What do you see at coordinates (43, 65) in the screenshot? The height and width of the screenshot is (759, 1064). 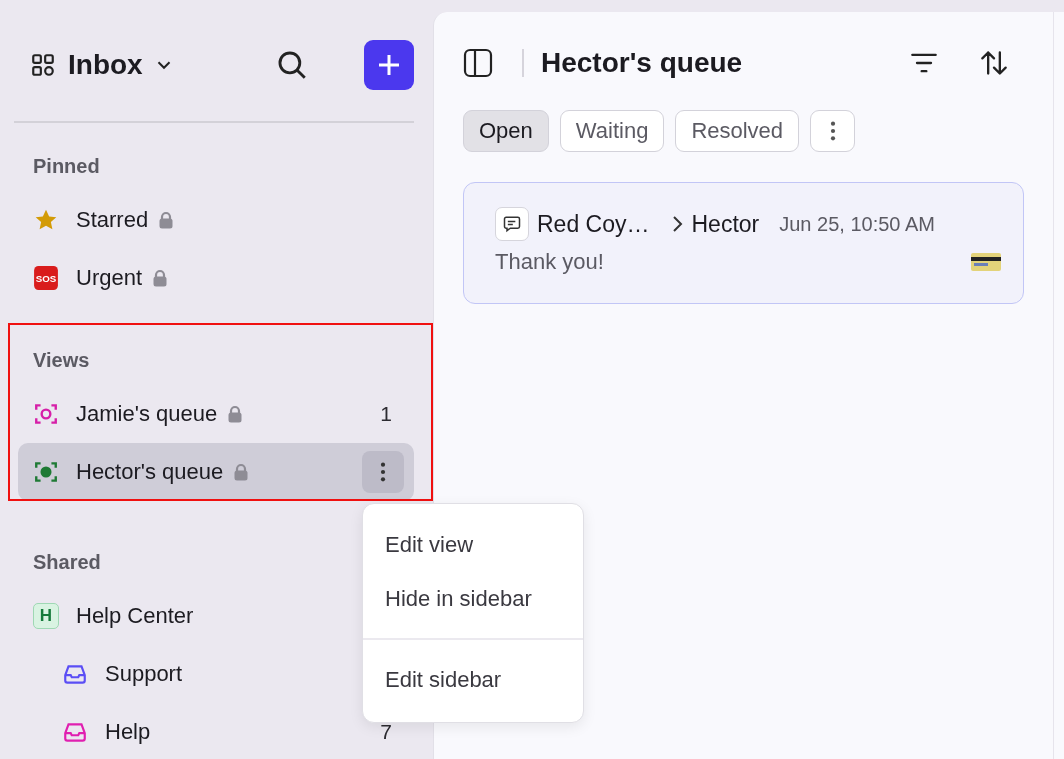 I see `grid-icon` at bounding box center [43, 65].